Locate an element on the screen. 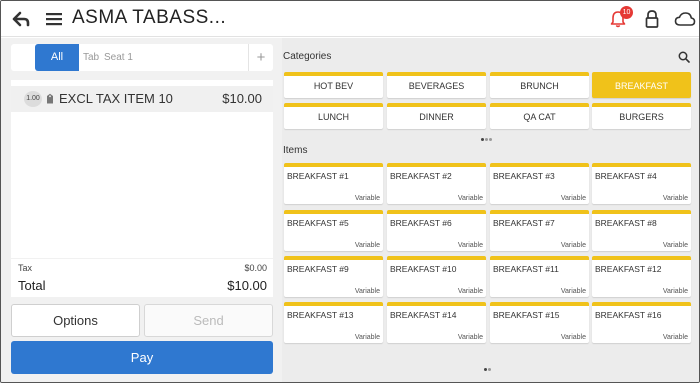 This screenshot has width=700, height=383. back-arrow-icon is located at coordinates (21, 19).